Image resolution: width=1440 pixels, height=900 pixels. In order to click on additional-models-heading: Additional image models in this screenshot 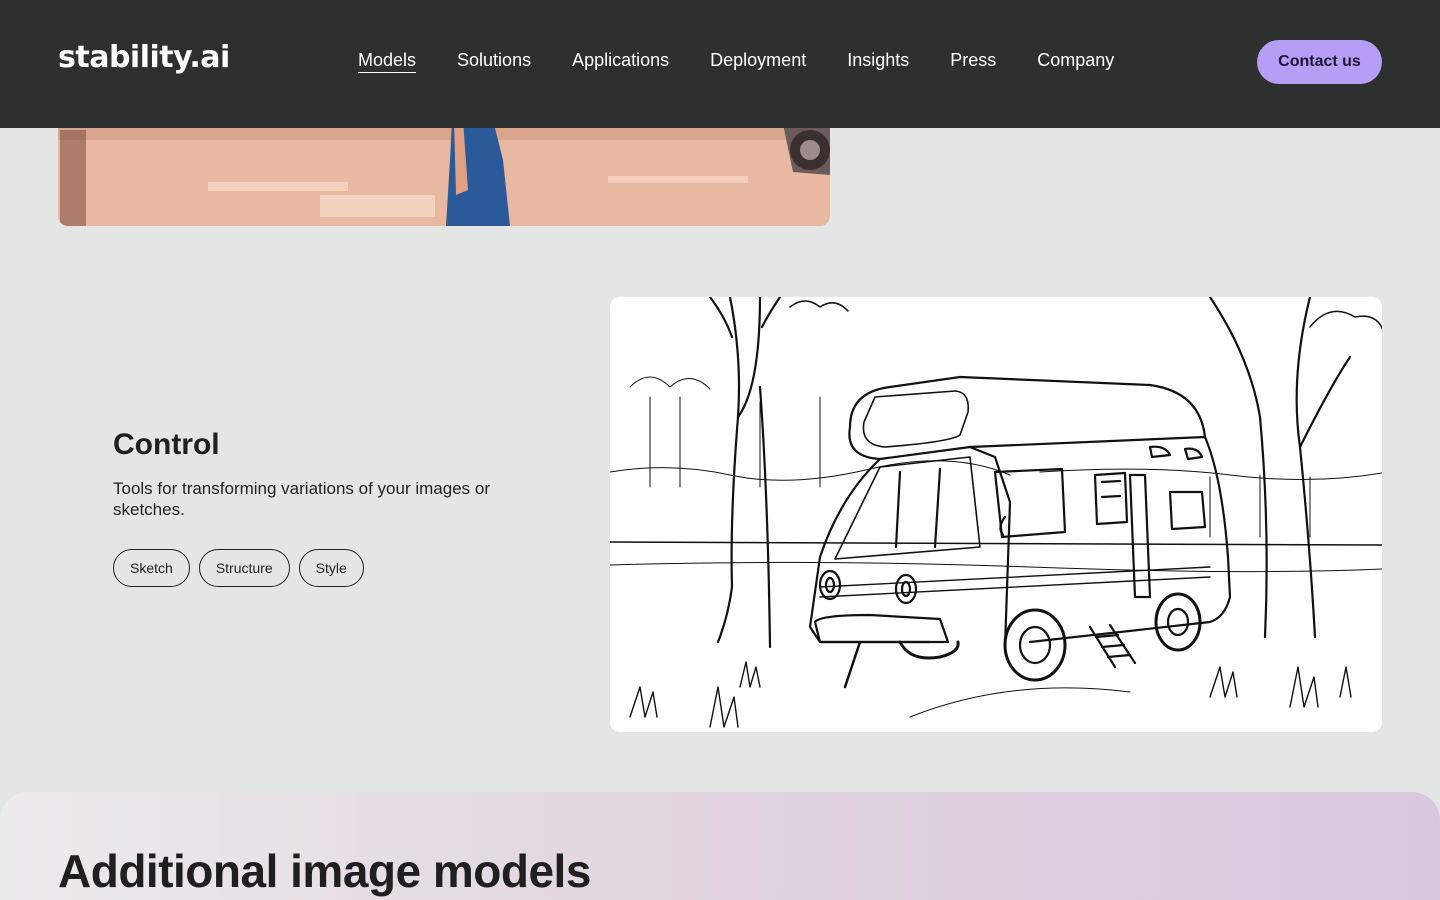, I will do `click(324, 871)`.